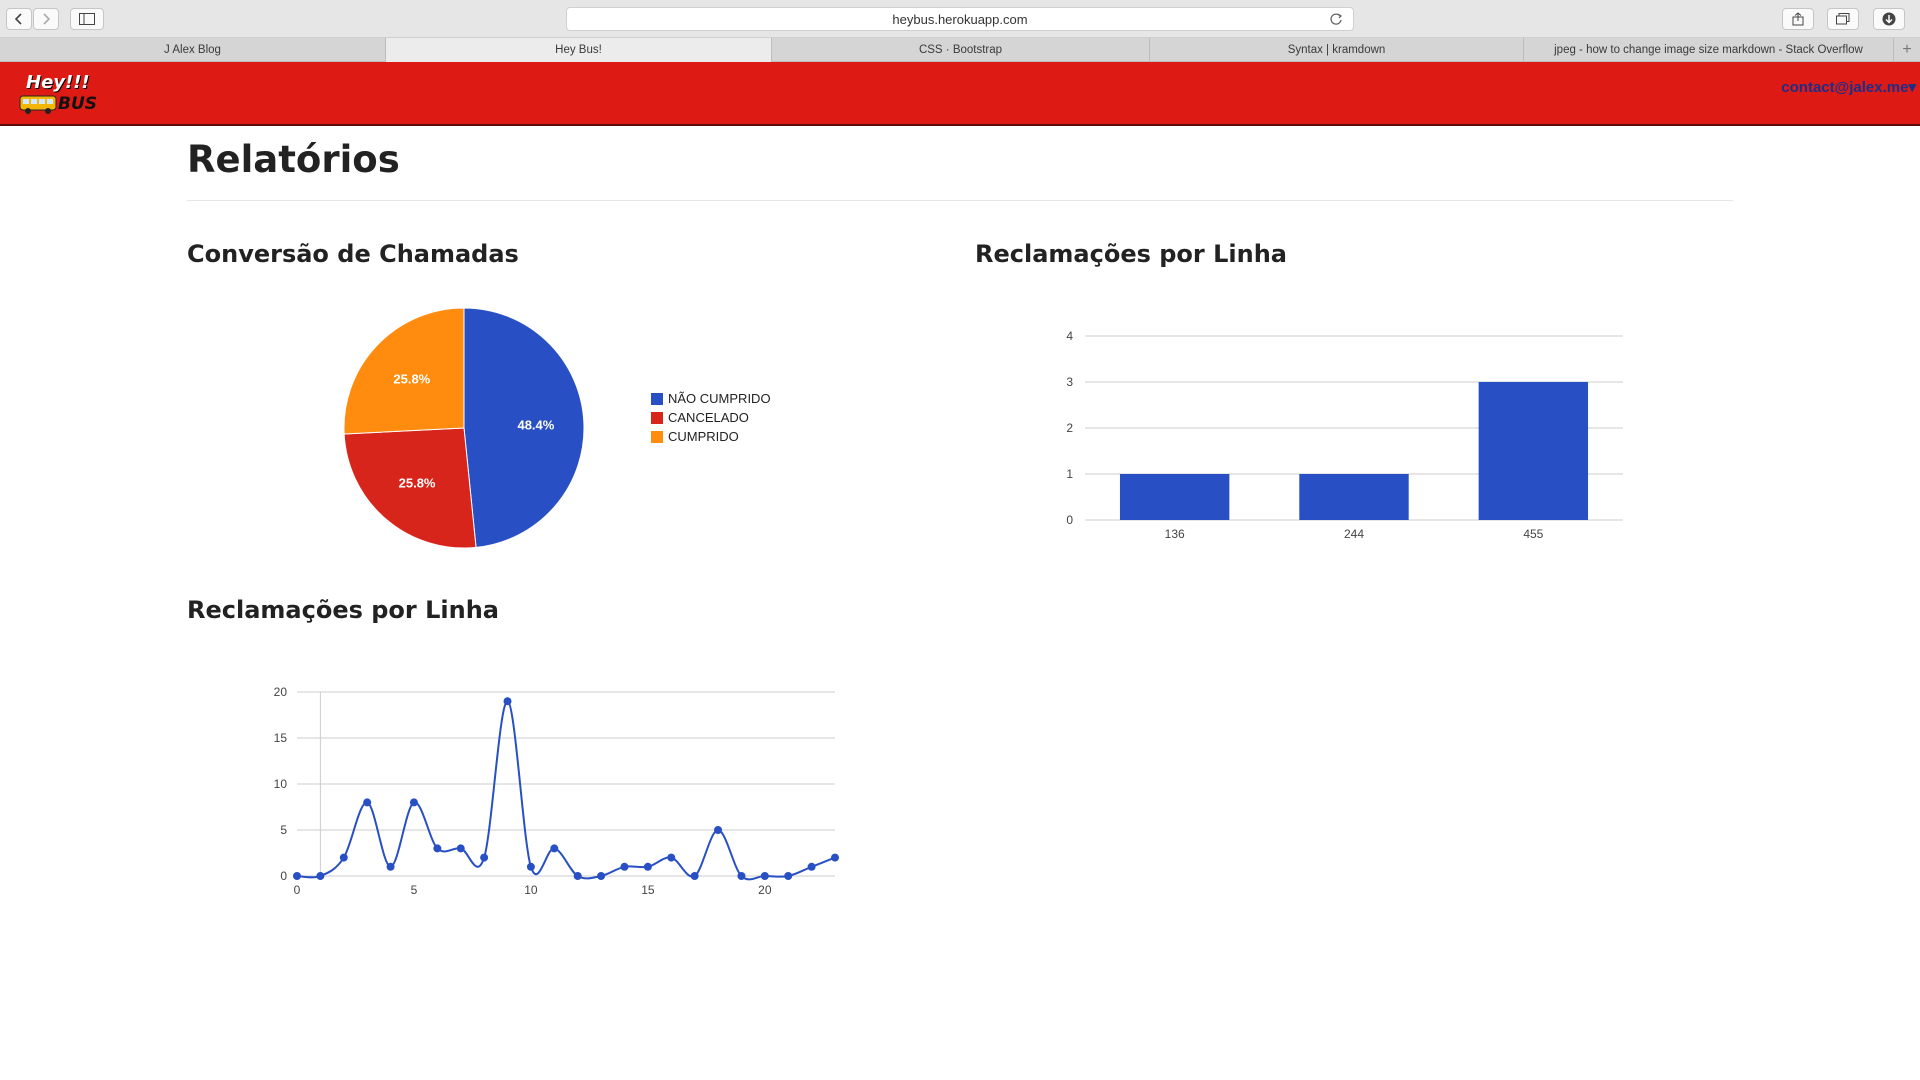  I want to click on app-navbar: Hey!!! BUS contact@jalex.me▾, so click(960, 94).